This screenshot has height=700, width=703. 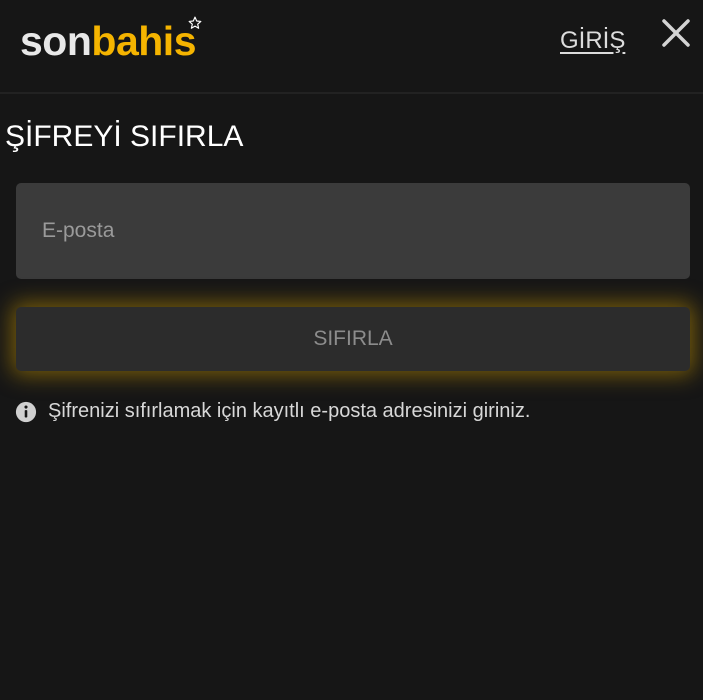 What do you see at coordinates (143, 41) in the screenshot?
I see `logo-text-bahis: bahis` at bounding box center [143, 41].